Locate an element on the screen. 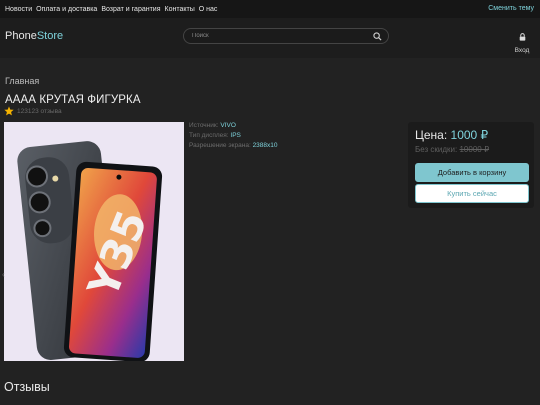 The image size is (540, 405). spec-value: VIVO is located at coordinates (228, 125).